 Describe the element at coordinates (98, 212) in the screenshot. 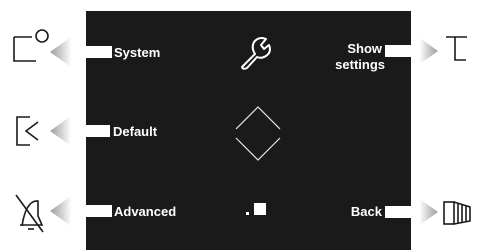

I see `advanced-button` at that location.